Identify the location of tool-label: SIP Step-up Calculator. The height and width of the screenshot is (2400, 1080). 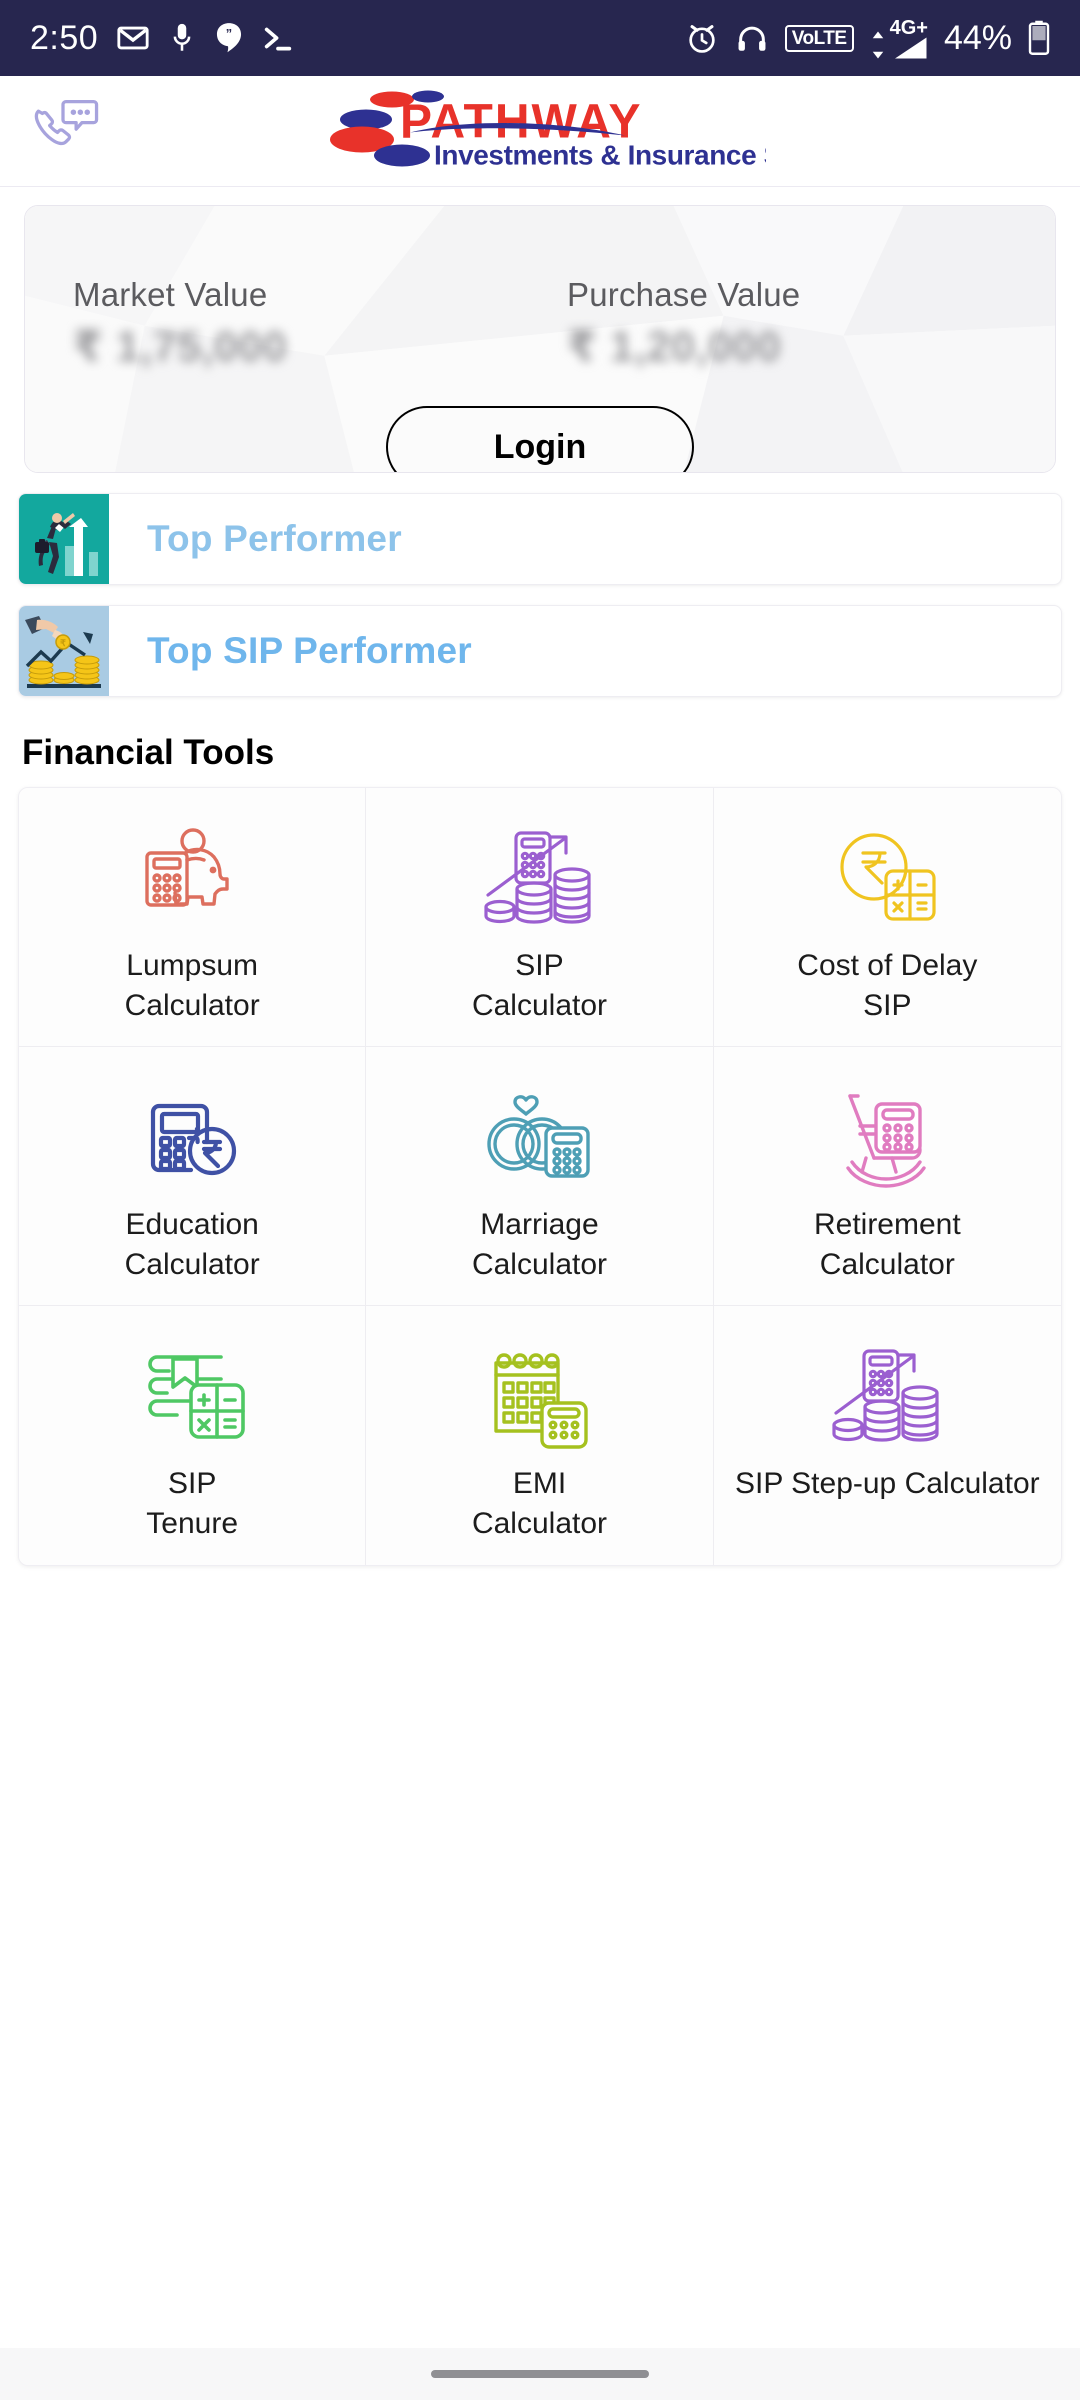
(887, 1483).